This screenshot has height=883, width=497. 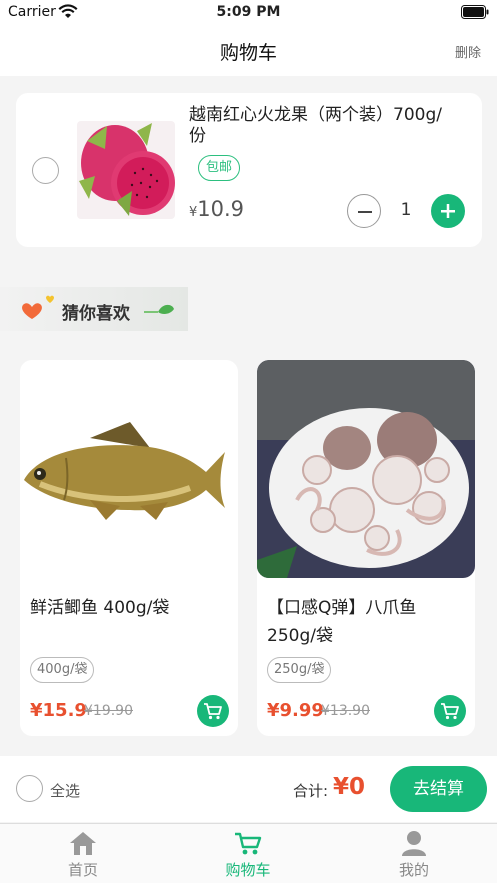 I want to click on tab-mine: 我的, so click(x=414, y=853).